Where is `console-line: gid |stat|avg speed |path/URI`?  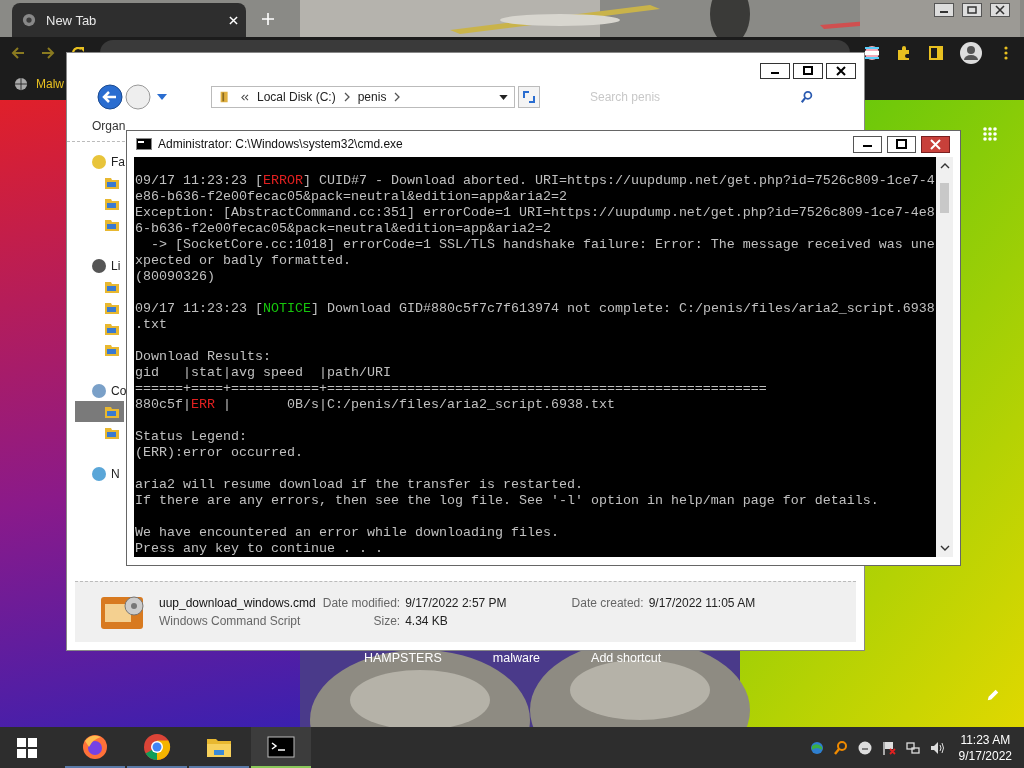 console-line: gid |stat|avg speed |path/URI is located at coordinates (263, 373).